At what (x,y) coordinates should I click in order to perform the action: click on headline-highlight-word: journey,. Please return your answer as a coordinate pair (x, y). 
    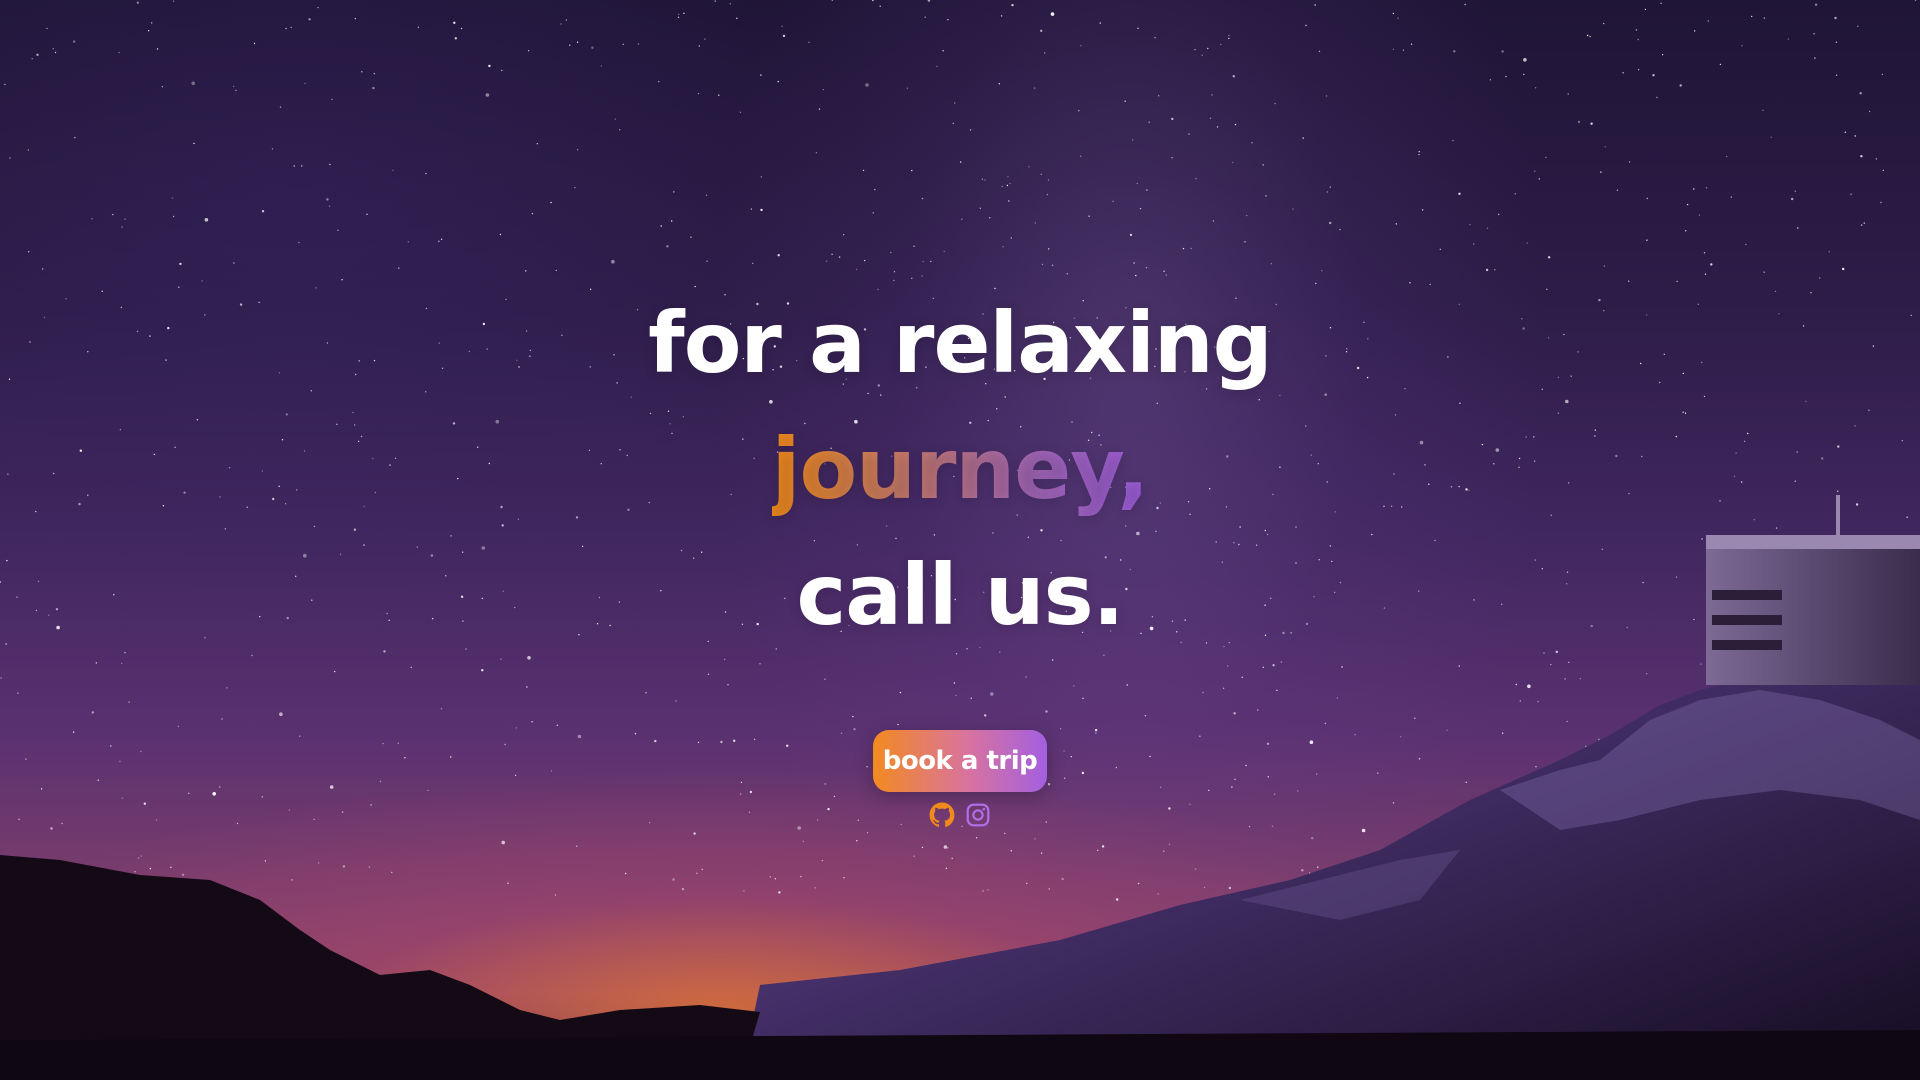
    Looking at the image, I should click on (961, 469).